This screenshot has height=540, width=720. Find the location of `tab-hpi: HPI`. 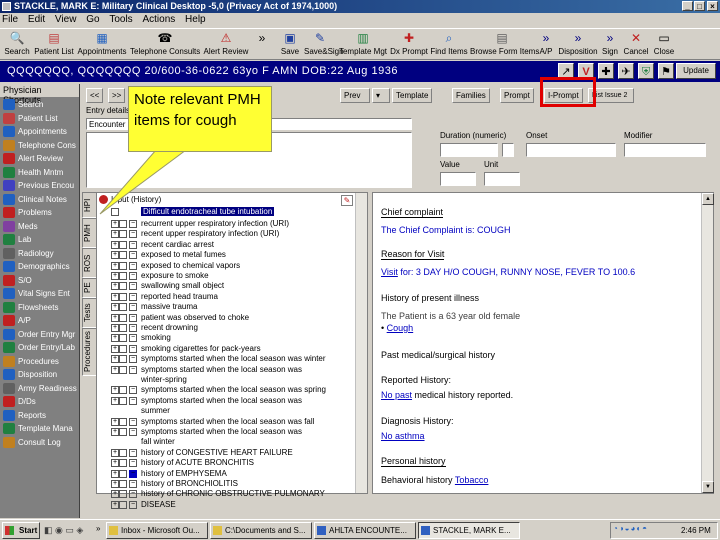

tab-hpi: HPI is located at coordinates (89, 205).